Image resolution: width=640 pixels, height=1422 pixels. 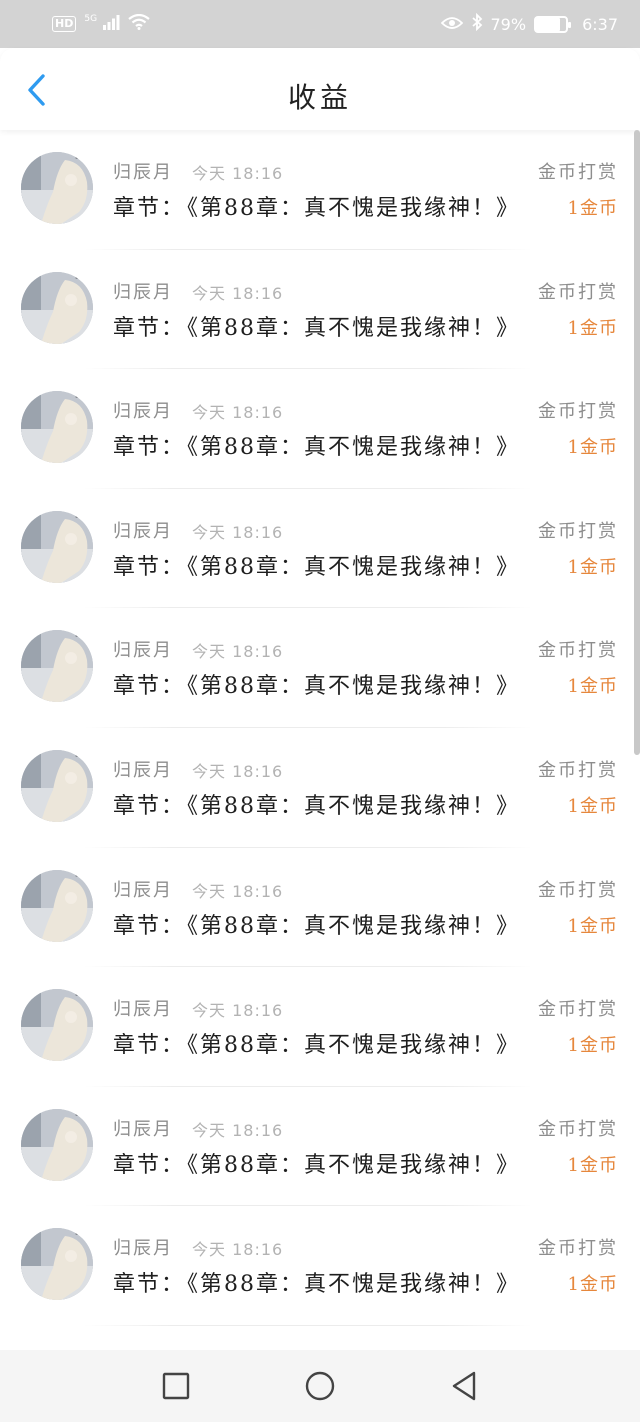 I want to click on system-nav-bar, so click(x=320, y=1386).